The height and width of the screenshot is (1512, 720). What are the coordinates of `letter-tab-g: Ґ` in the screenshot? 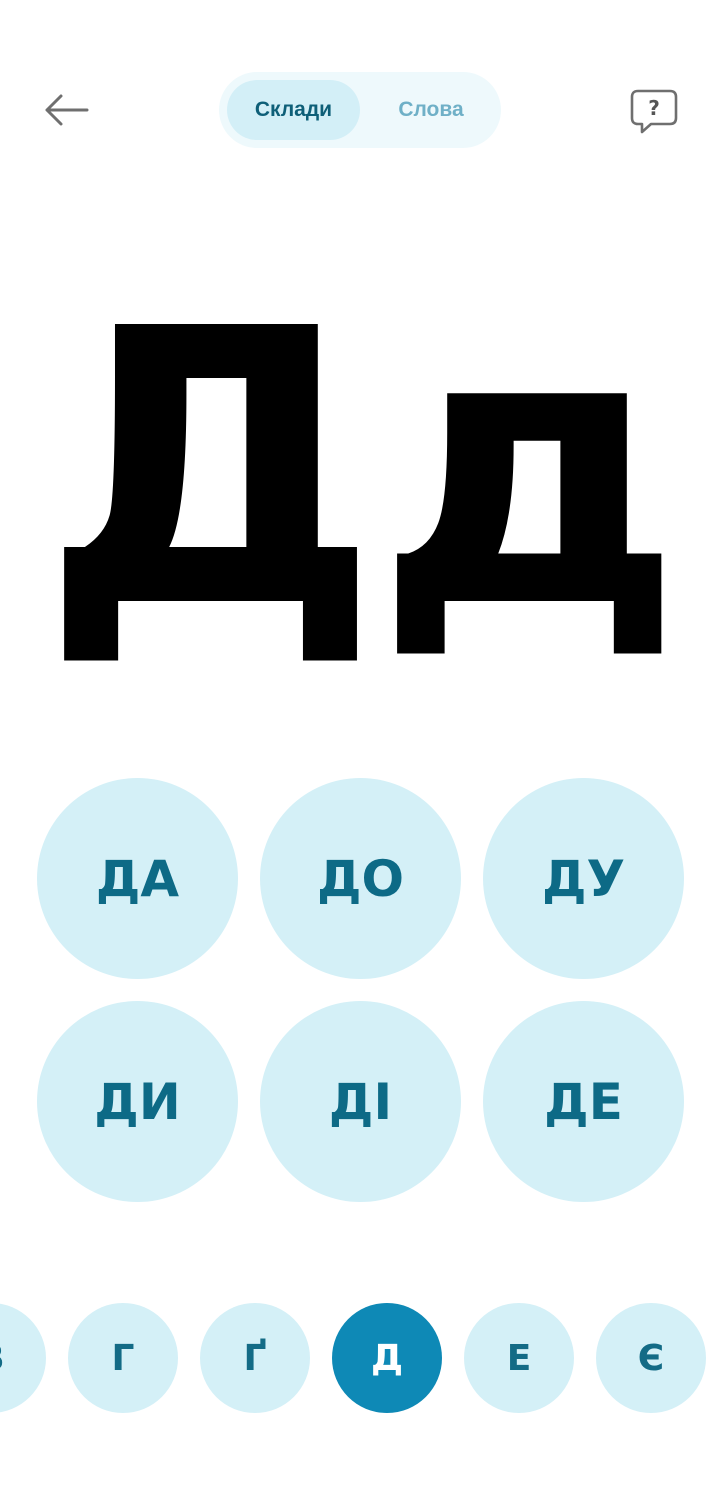 It's located at (255, 1358).